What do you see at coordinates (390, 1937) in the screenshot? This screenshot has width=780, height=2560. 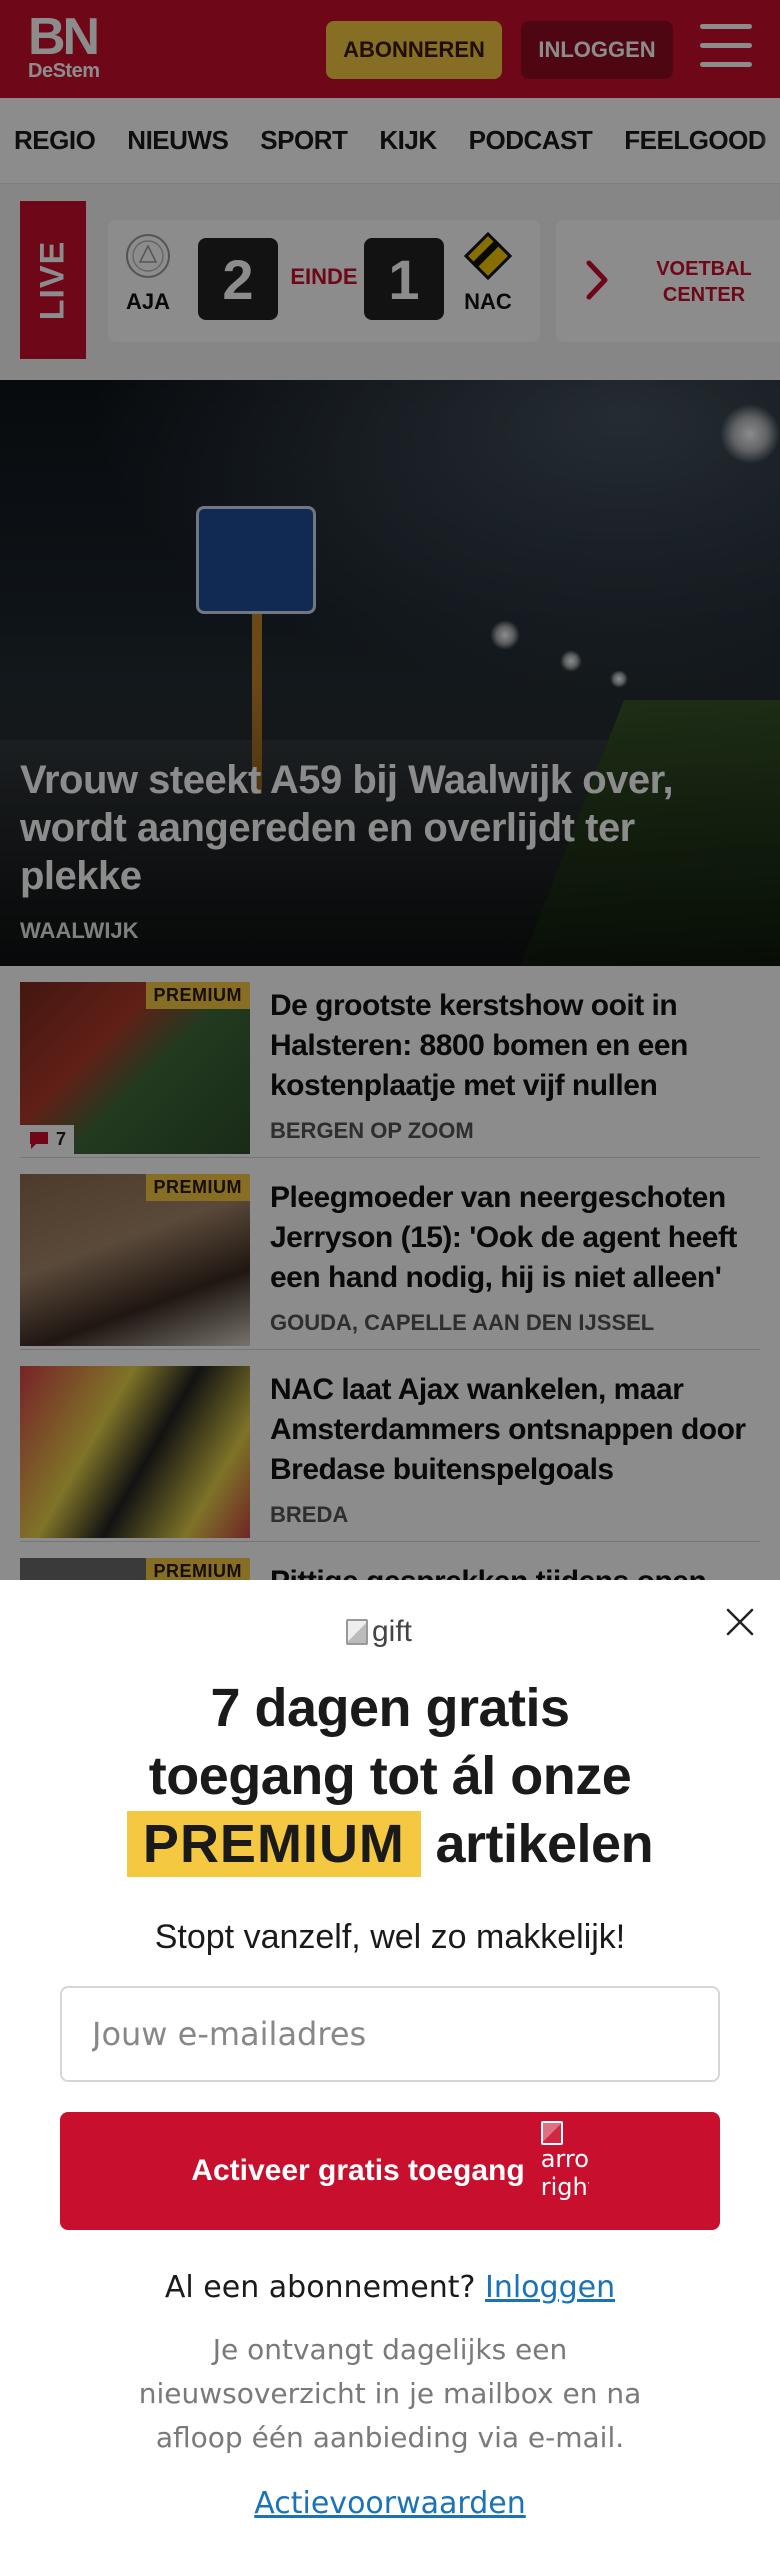 I see `popup-subtitle: Stopt vanzelf, wel zo makkelijk!` at bounding box center [390, 1937].